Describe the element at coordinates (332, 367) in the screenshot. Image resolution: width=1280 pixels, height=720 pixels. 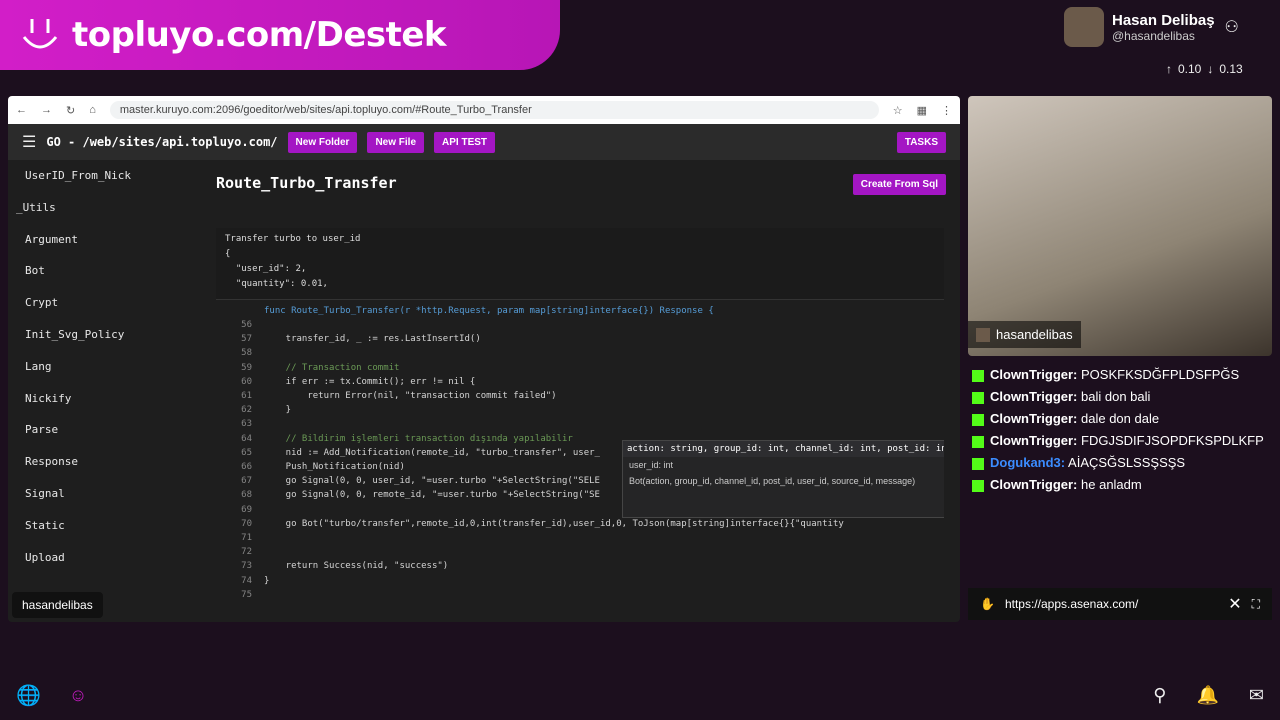
I see `code-line: // Transaction commit` at that location.